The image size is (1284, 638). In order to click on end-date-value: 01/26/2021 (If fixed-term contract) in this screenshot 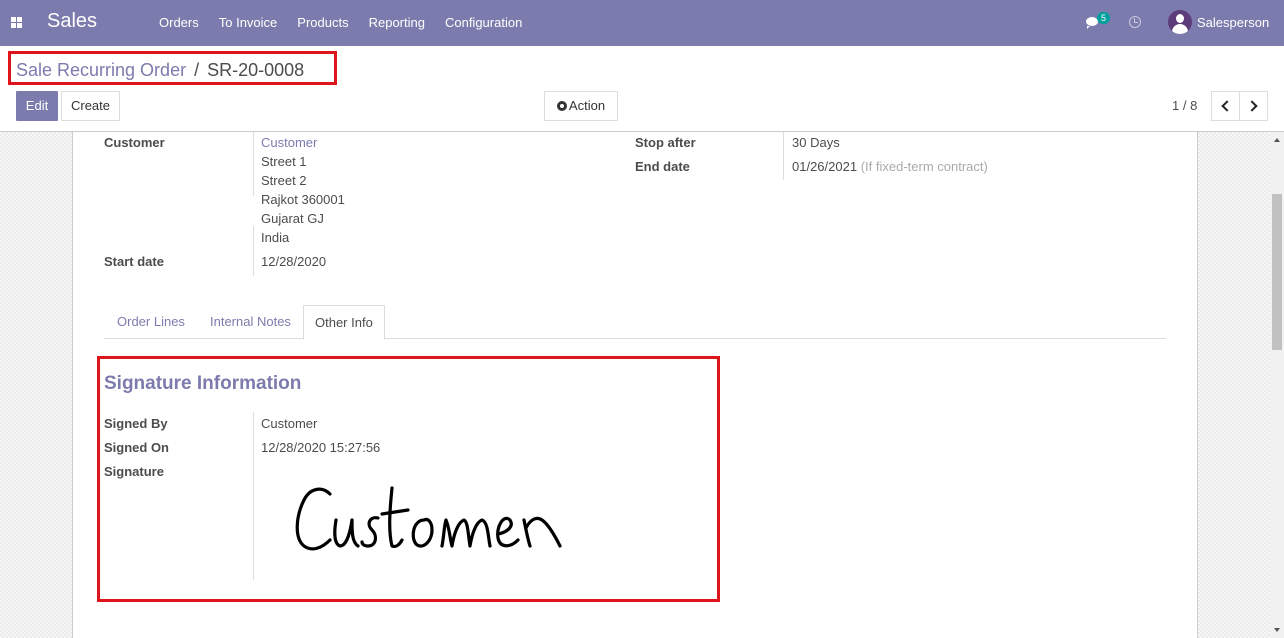, I will do `click(890, 166)`.